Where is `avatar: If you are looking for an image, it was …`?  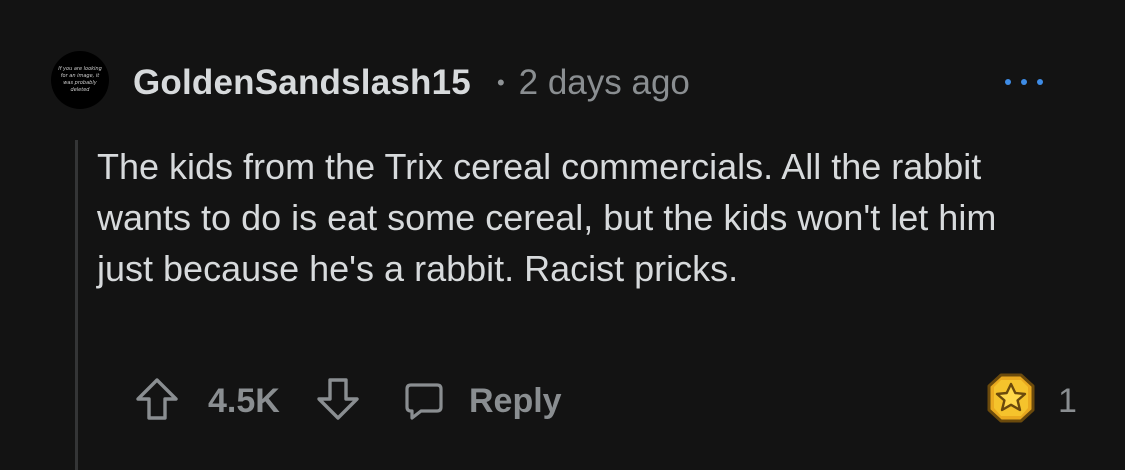
avatar: If you are looking for an image, it was … is located at coordinates (80, 80).